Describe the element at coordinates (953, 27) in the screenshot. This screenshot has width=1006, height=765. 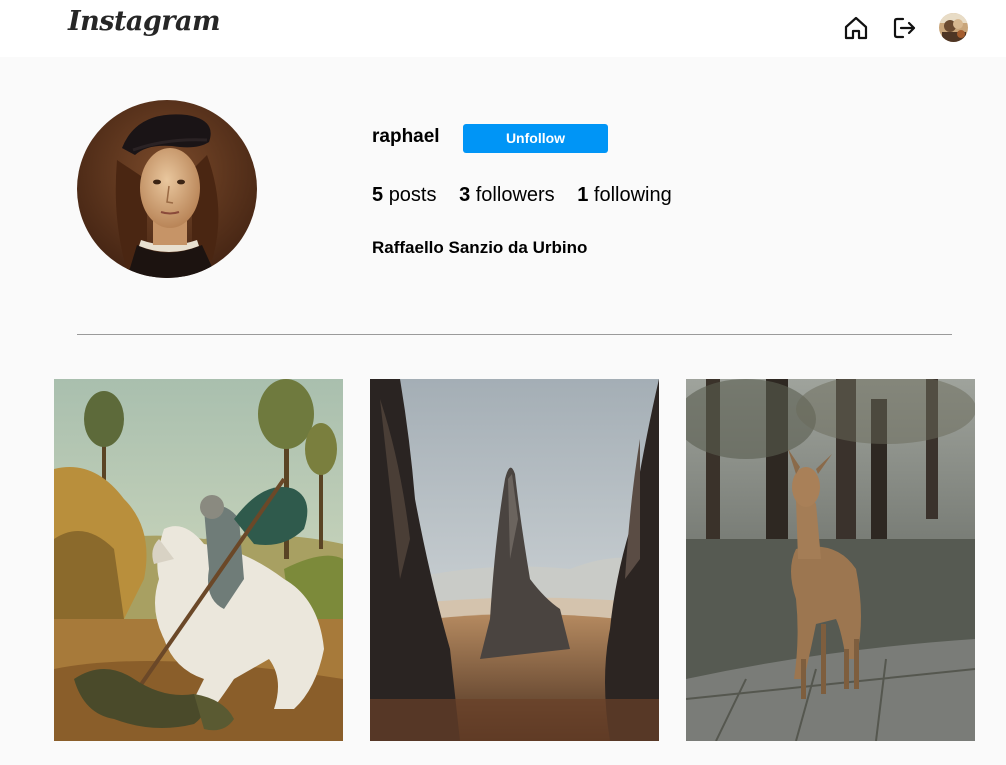
I see `avatar` at that location.